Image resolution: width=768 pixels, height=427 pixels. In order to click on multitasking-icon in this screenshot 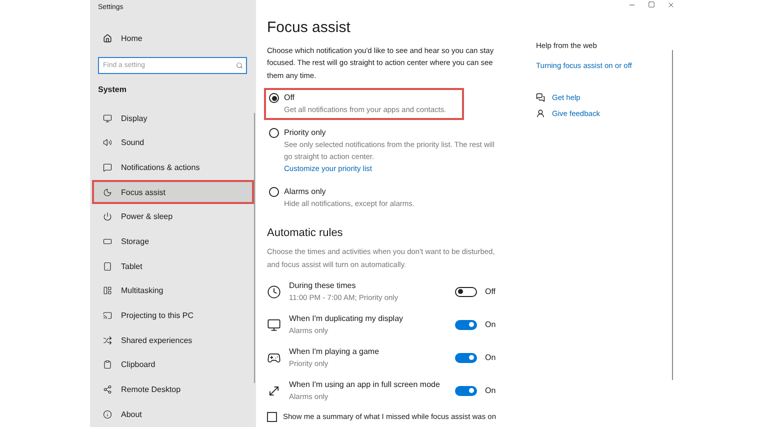, I will do `click(107, 291)`.